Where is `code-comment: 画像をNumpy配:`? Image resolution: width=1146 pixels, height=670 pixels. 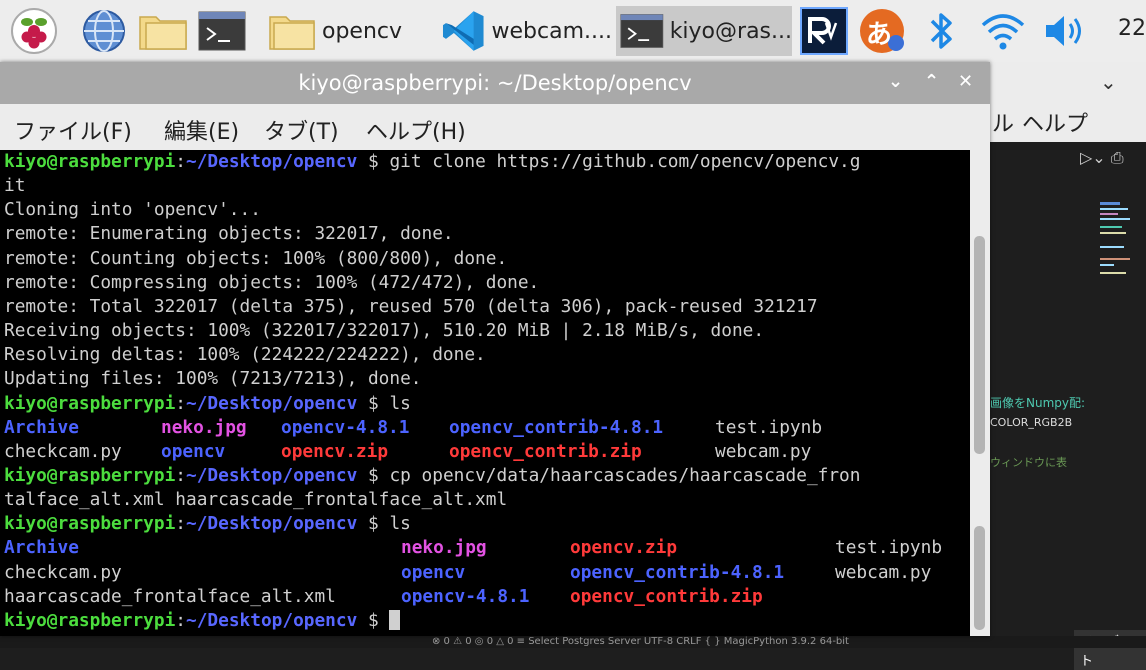
code-comment: 画像をNumpy配: is located at coordinates (1038, 403).